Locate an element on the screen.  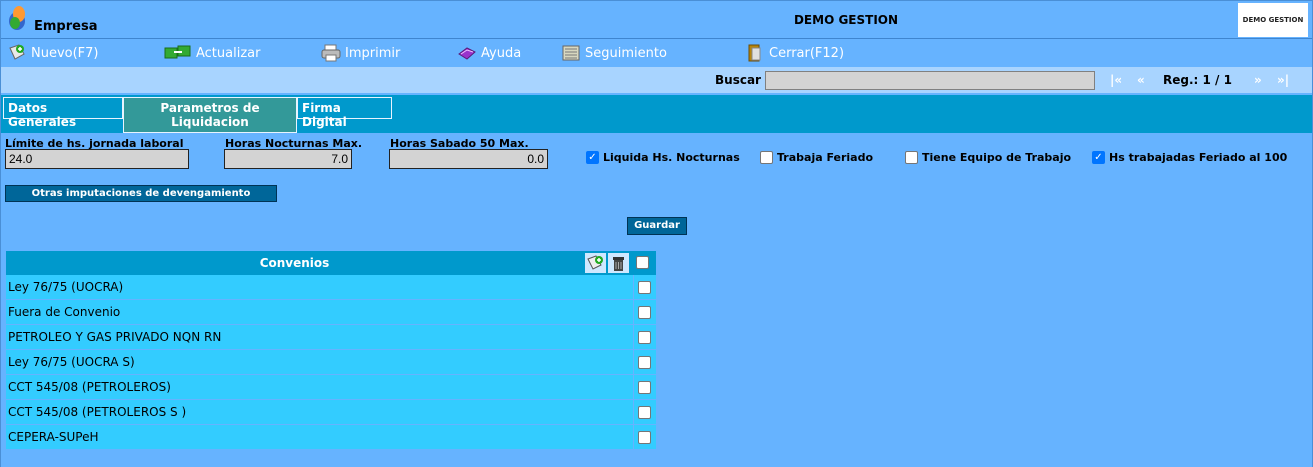
help-button: Ayuda is located at coordinates (489, 53).